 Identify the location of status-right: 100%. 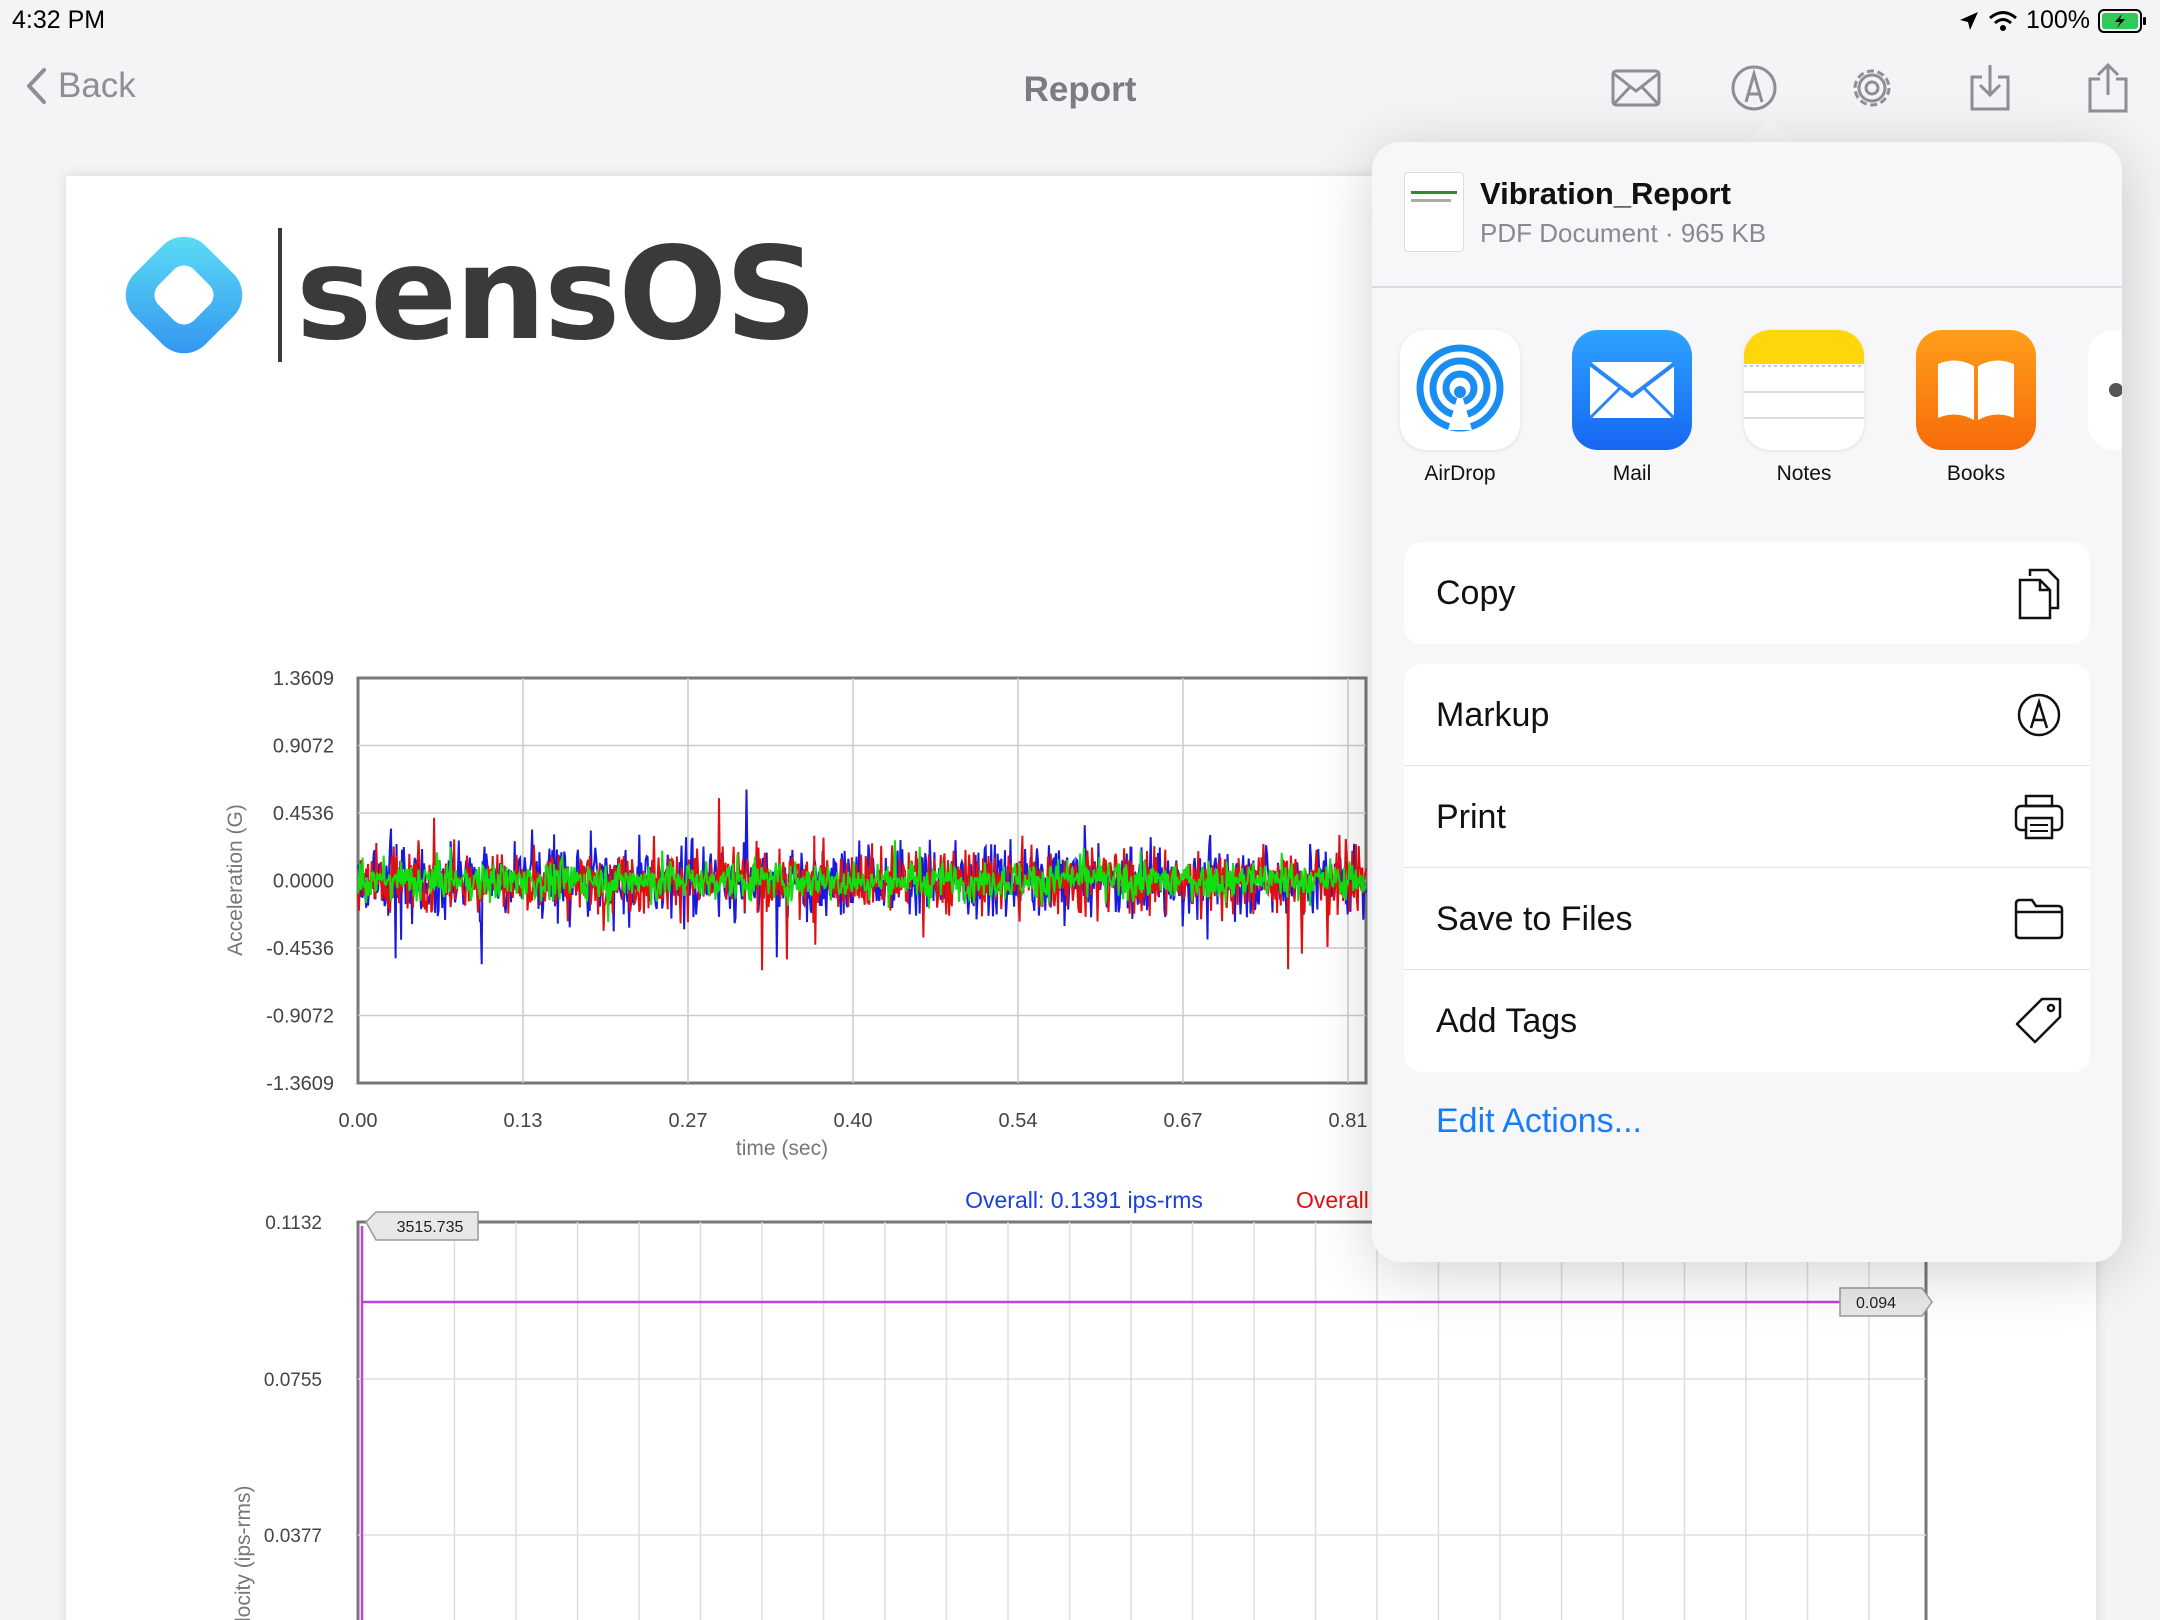
(2053, 20).